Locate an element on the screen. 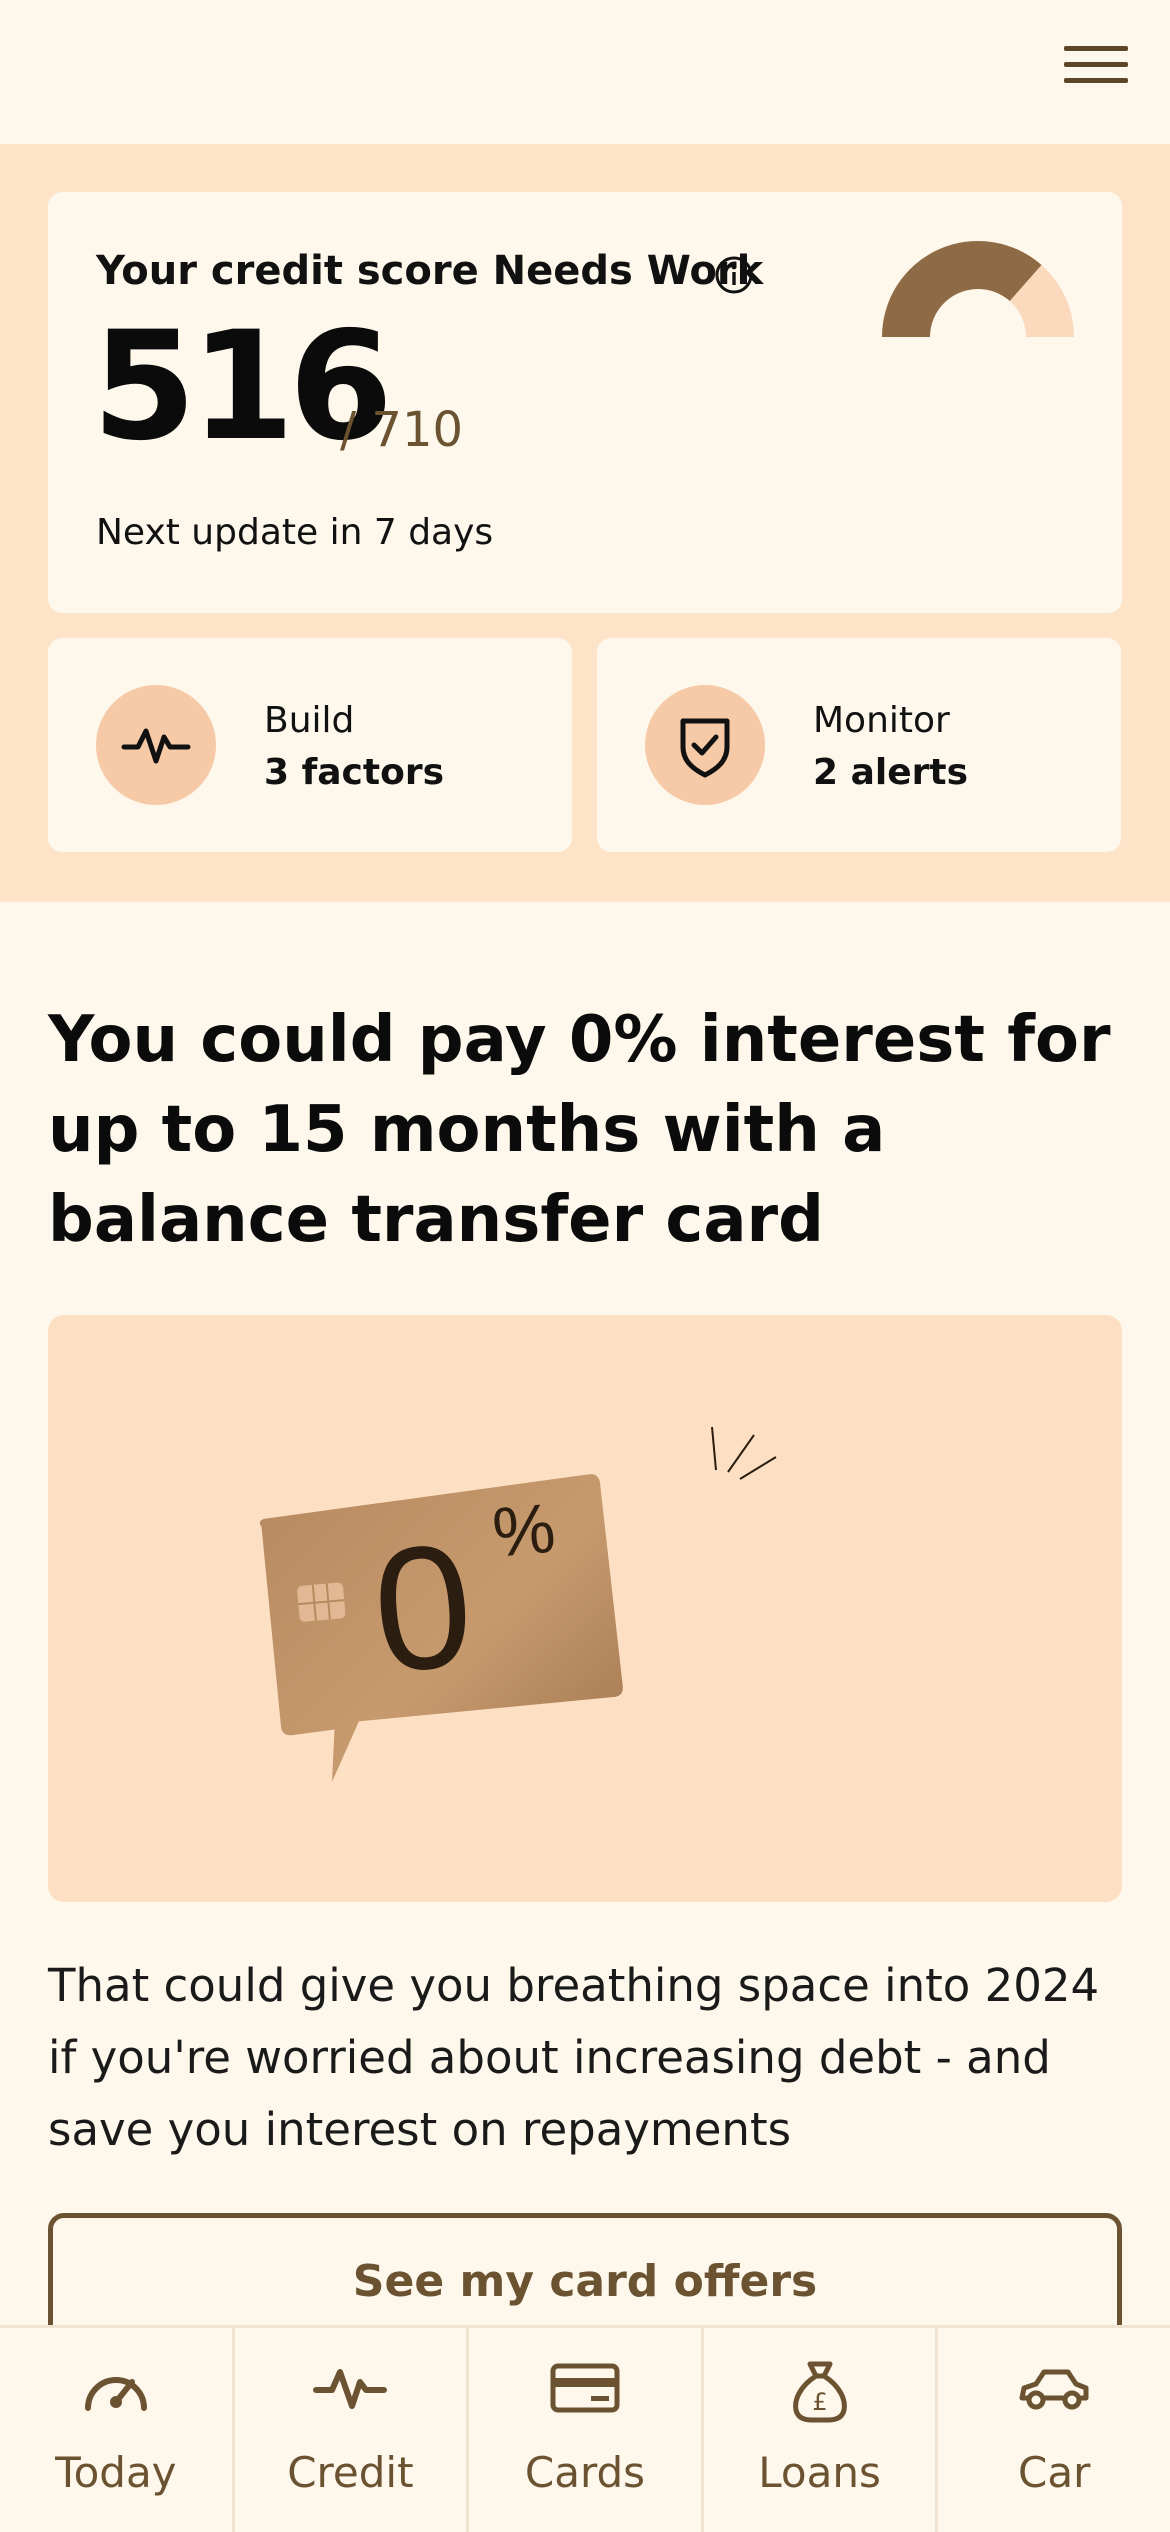 The height and width of the screenshot is (2532, 1170). credit-card-icon is located at coordinates (585, 2388).